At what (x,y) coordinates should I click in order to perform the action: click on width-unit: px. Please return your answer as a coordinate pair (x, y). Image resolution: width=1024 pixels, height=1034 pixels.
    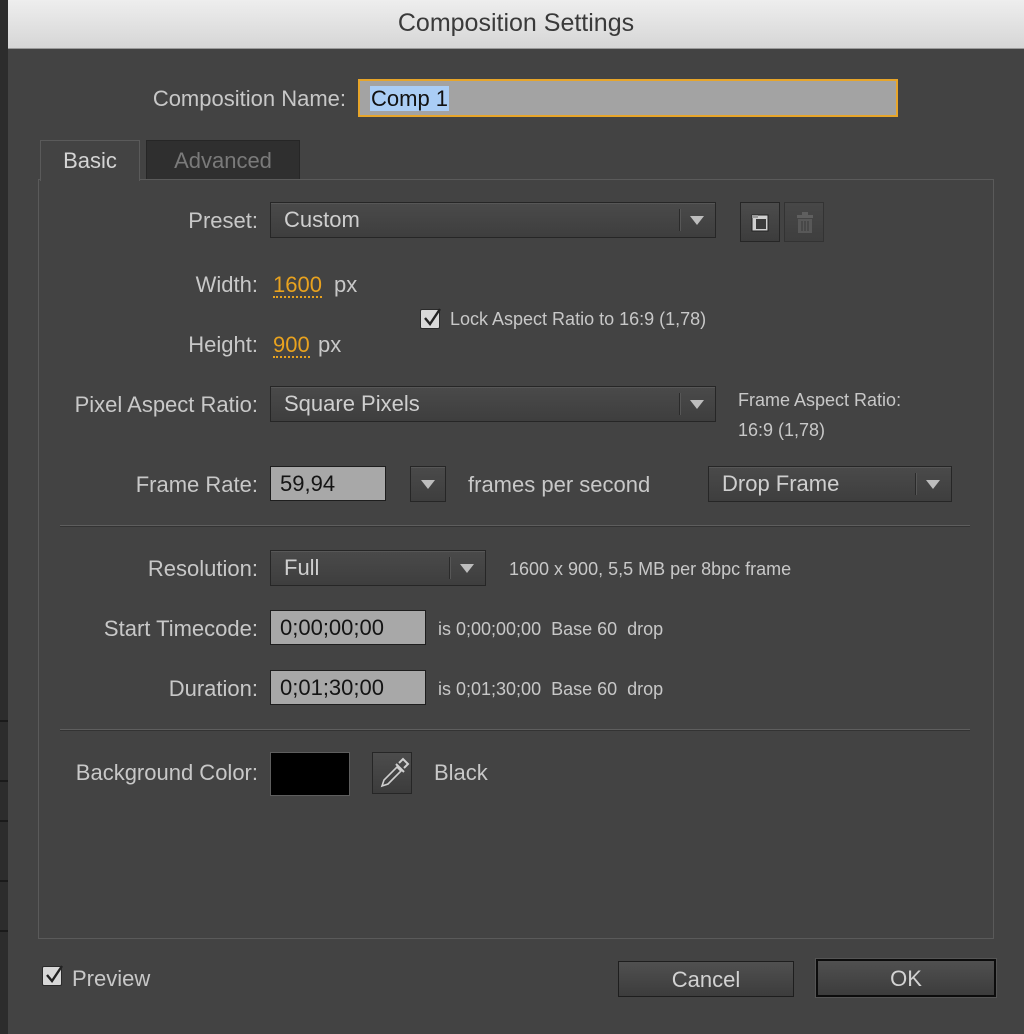
    Looking at the image, I should click on (346, 284).